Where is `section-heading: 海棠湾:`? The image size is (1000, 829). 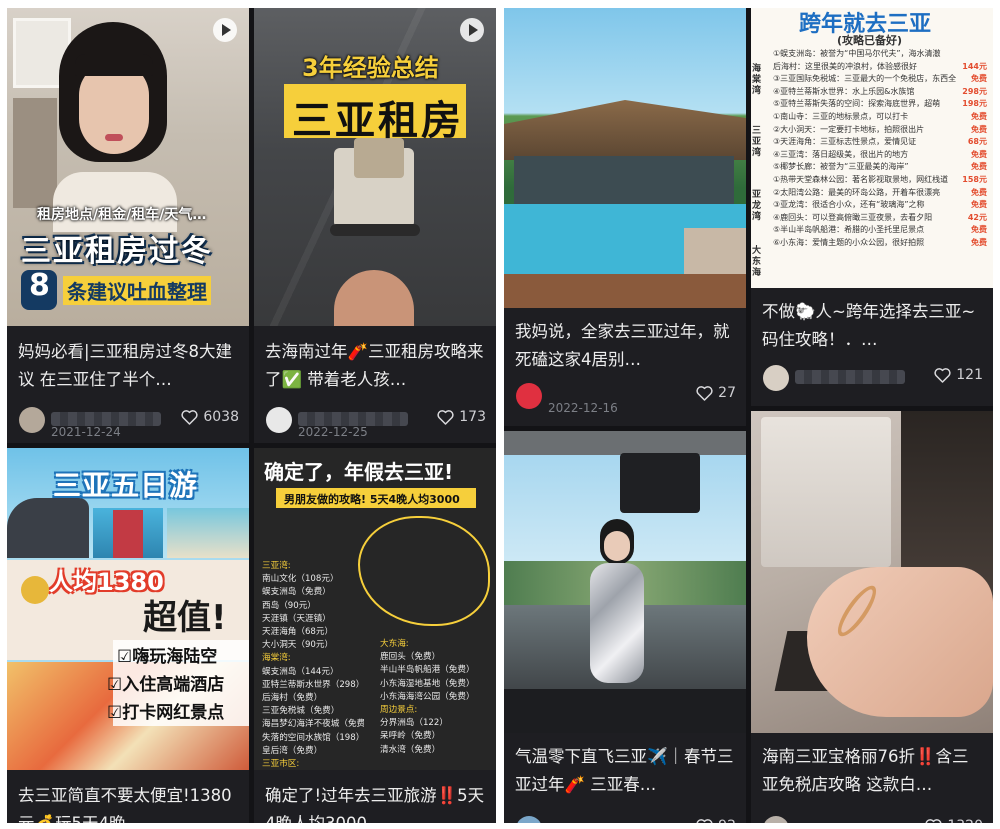
section-heading: 海棠湾: is located at coordinates (276, 658).